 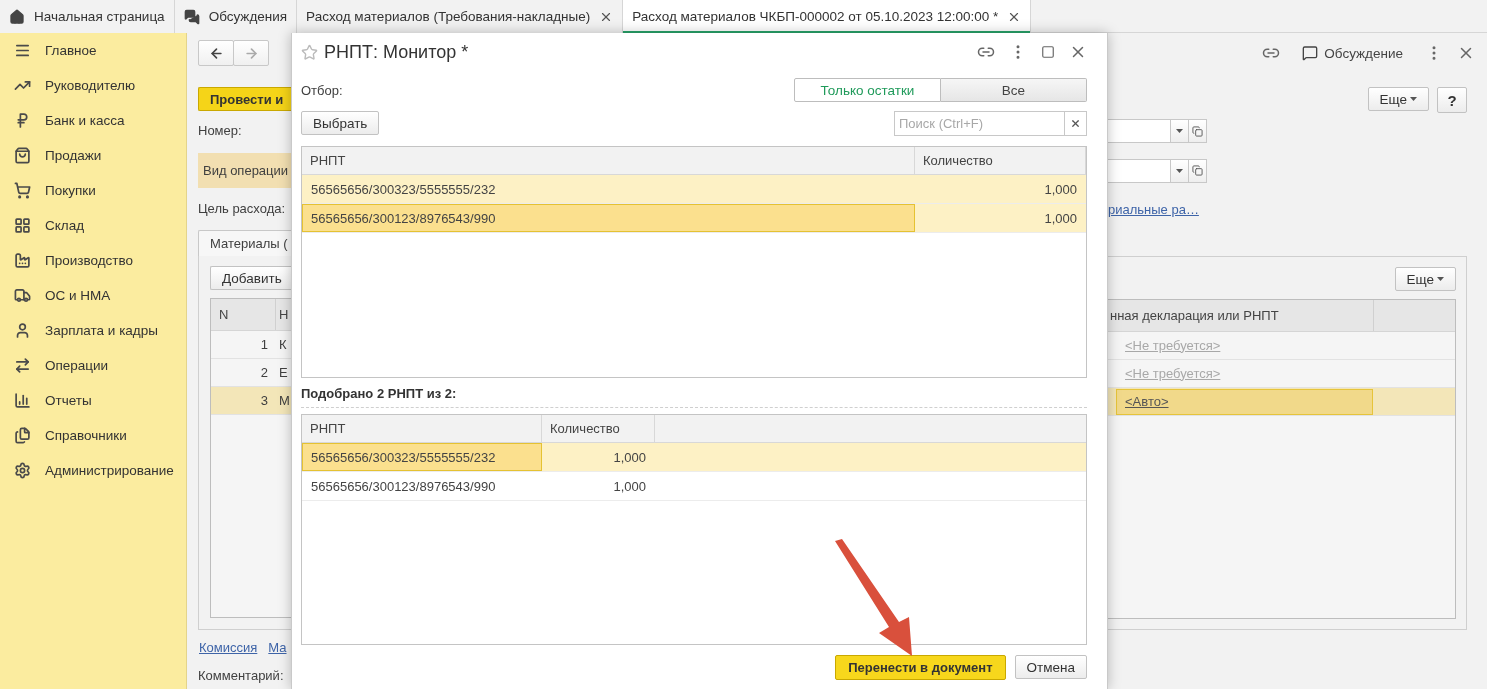 I want to click on documents-icon, so click(x=22, y=435).